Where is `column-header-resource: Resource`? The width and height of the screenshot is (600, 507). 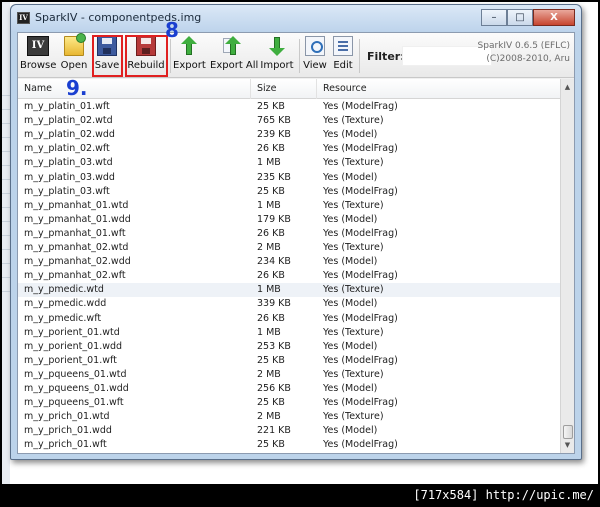
column-header-resource: Resource is located at coordinates (438, 89).